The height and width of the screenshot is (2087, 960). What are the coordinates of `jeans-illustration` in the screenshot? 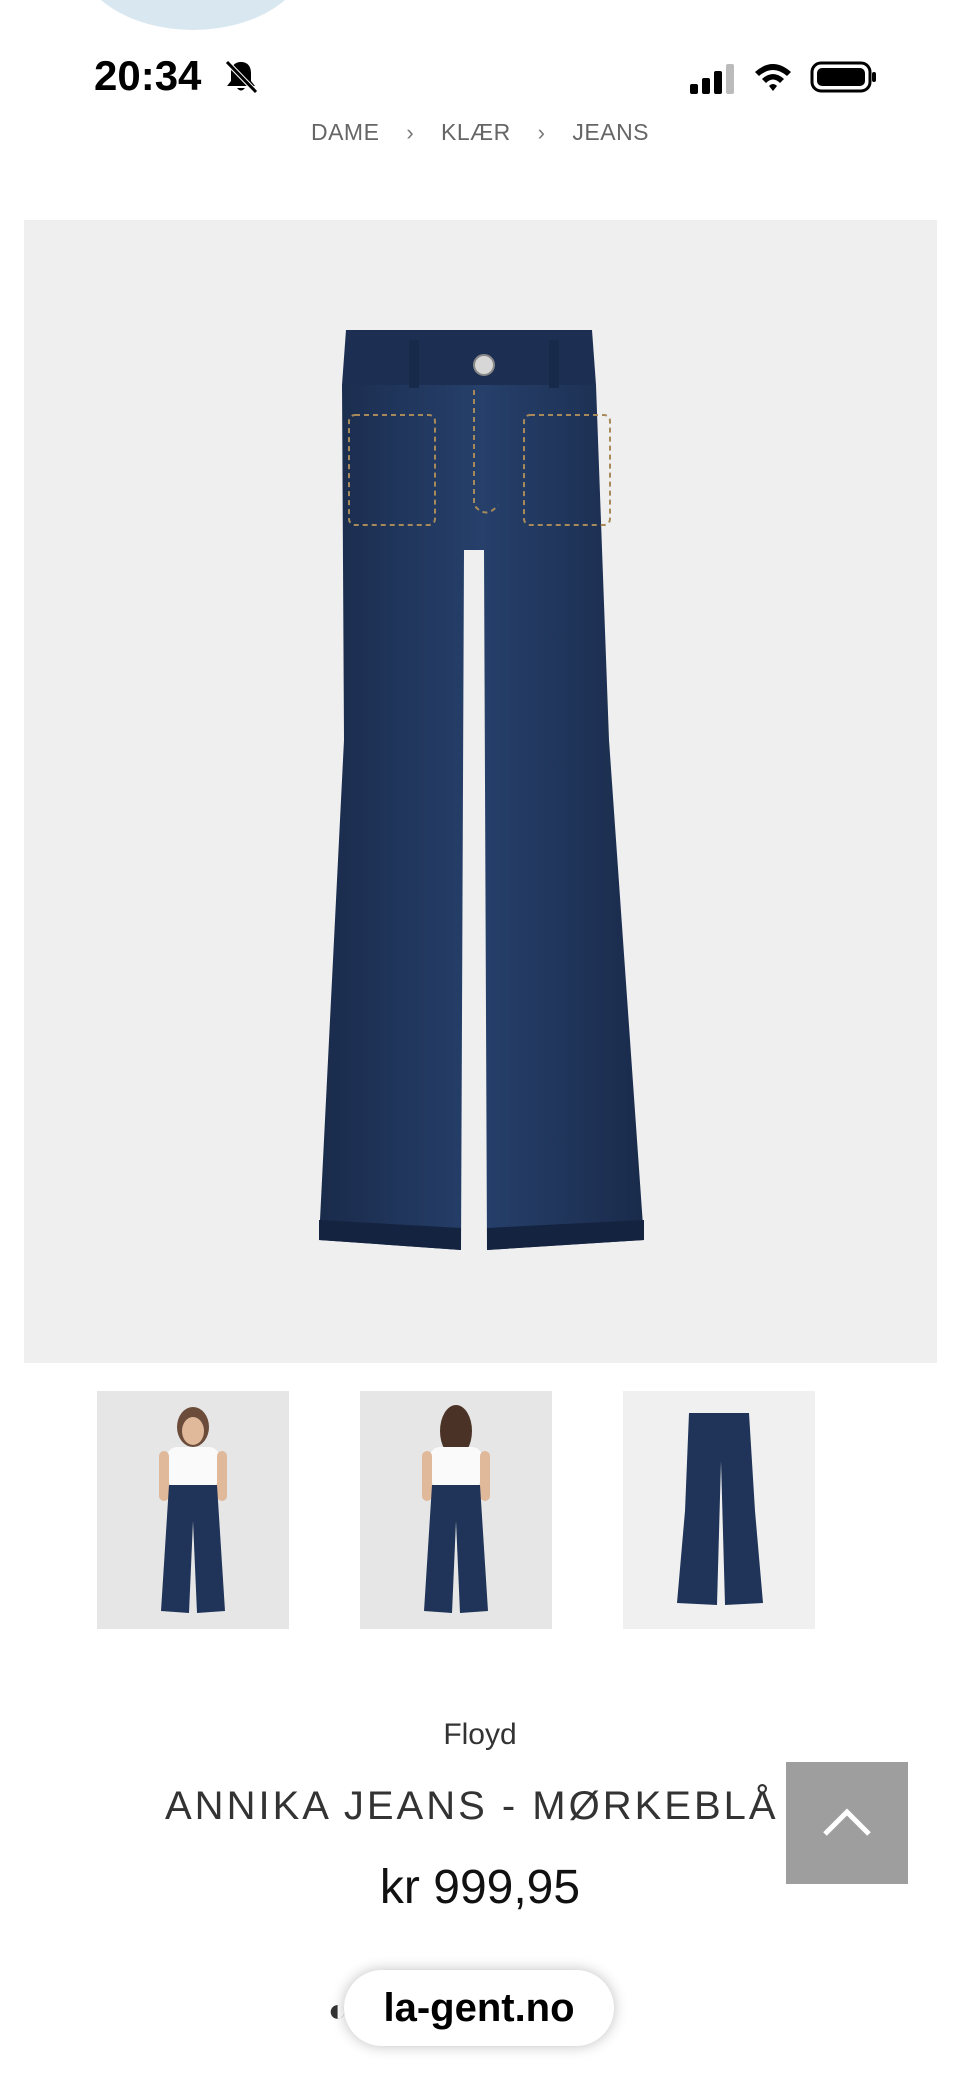 It's located at (481, 790).